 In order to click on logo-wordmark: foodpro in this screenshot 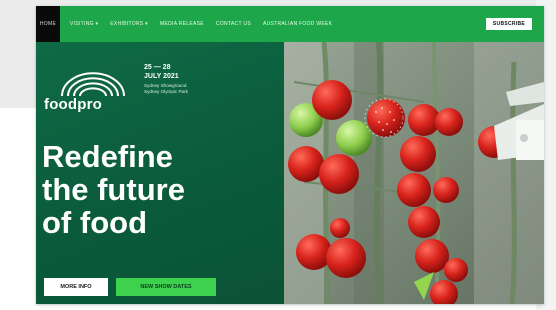, I will do `click(73, 104)`.